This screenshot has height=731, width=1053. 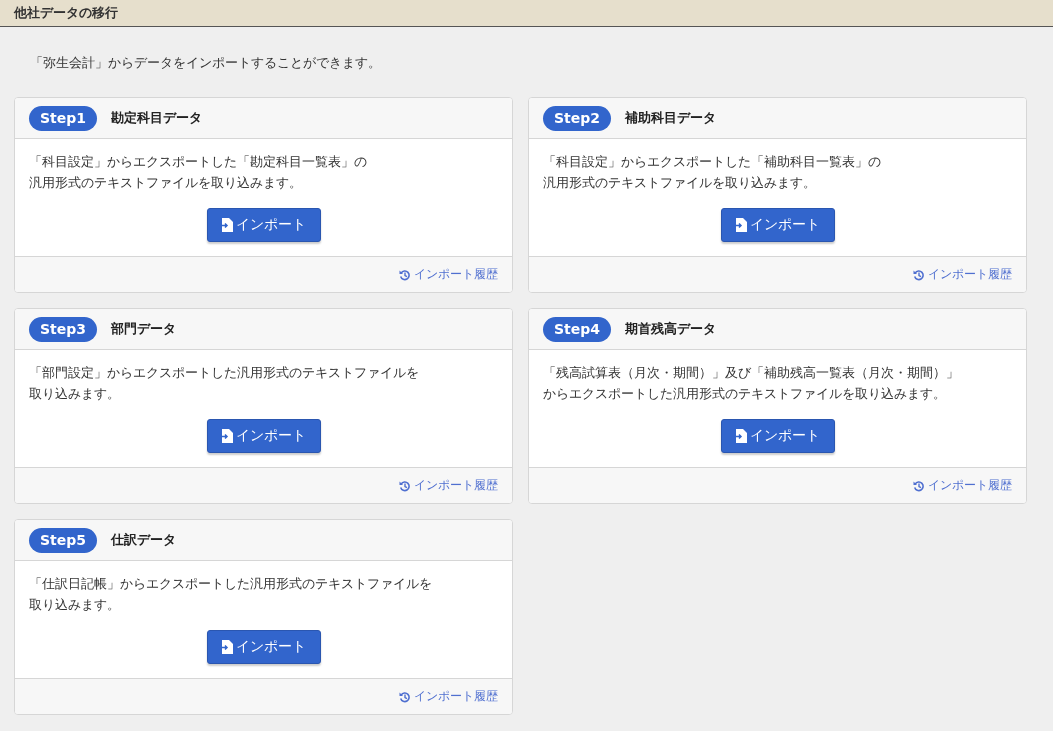 What do you see at coordinates (224, 383) in the screenshot?
I see `card-description: 「部門設定」からエクスポートした汎用形式のテキストファイルを 取り込みます。` at bounding box center [224, 383].